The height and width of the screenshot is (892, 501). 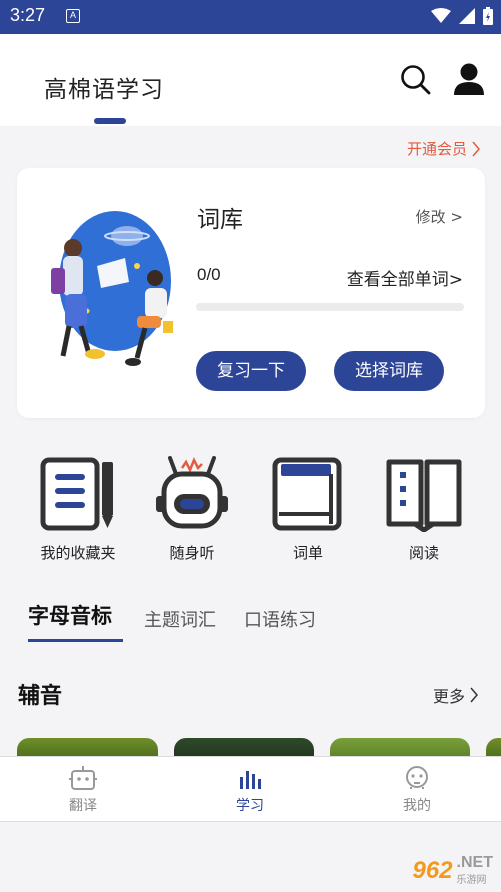 What do you see at coordinates (307, 494) in the screenshot?
I see `book-icon` at bounding box center [307, 494].